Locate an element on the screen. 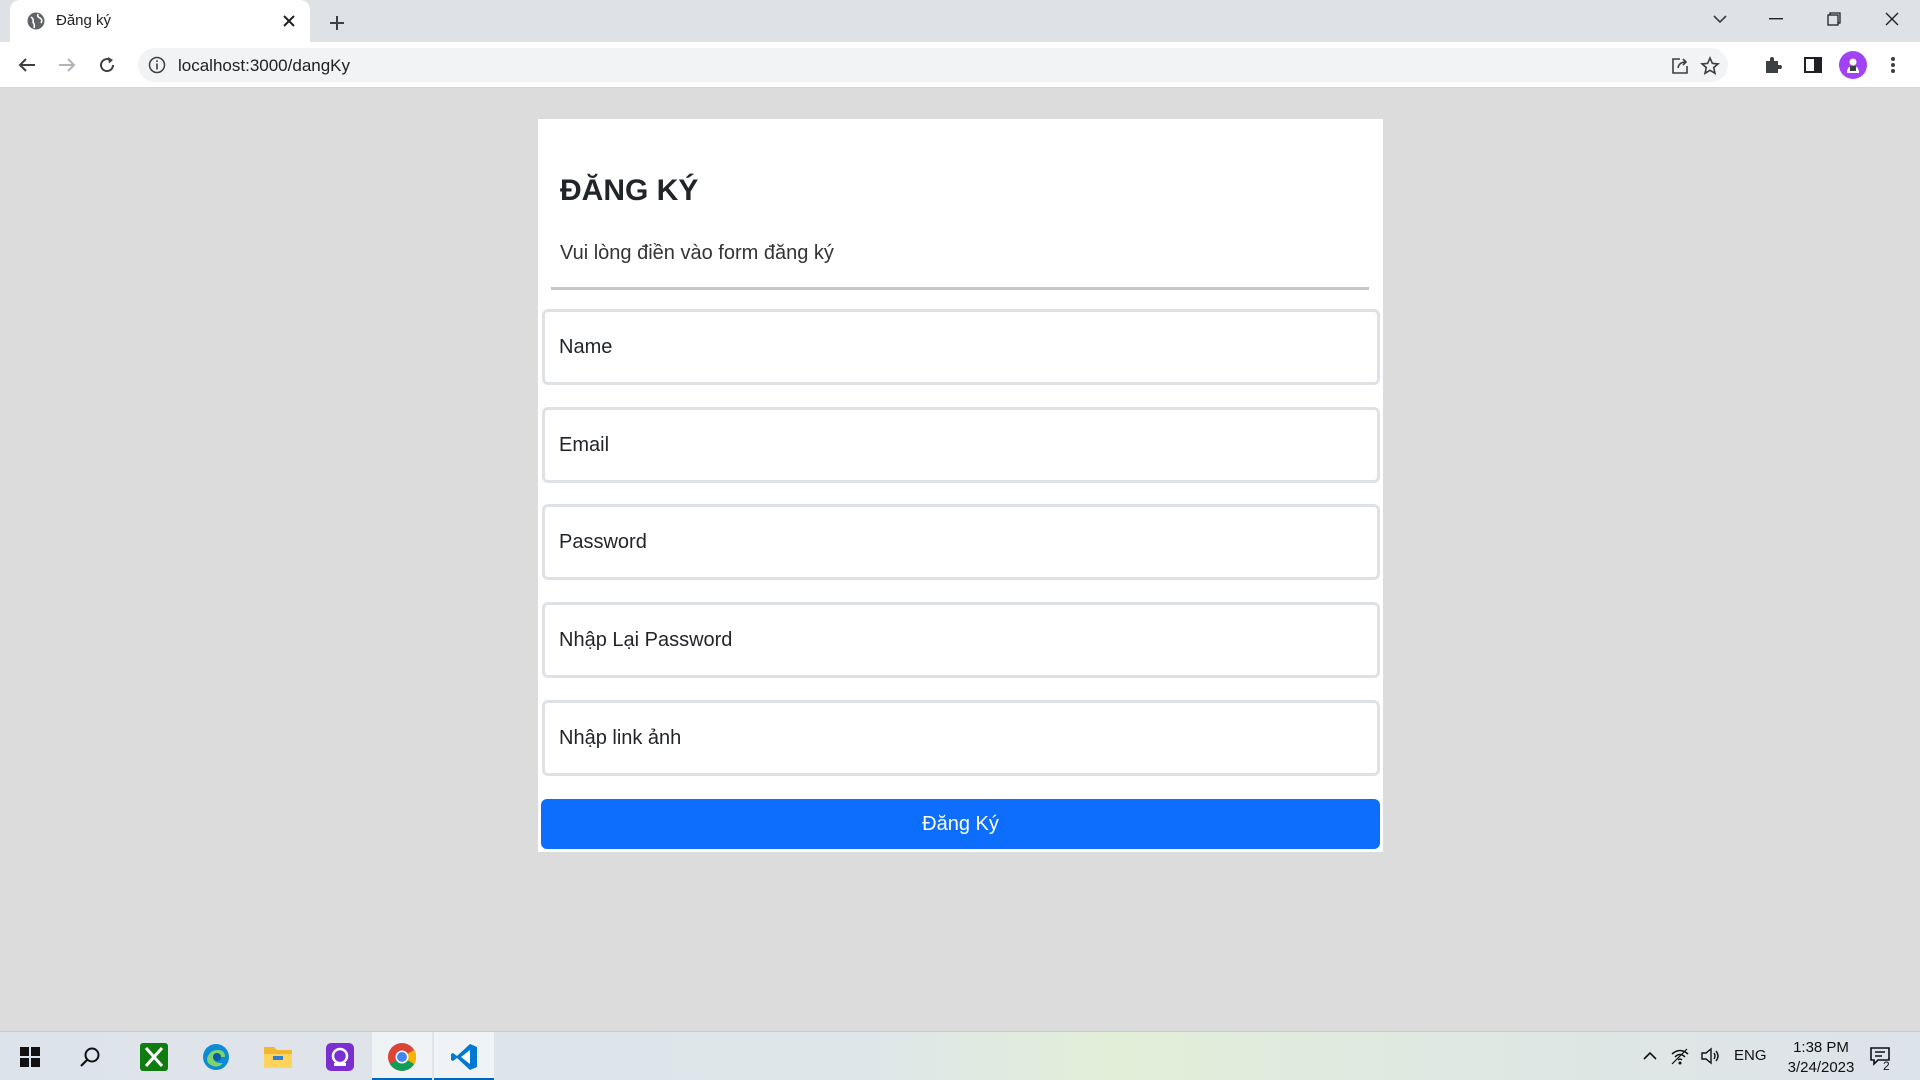 Image resolution: width=1920 pixels, height=1080 pixels. edge-icon is located at coordinates (216, 1056).